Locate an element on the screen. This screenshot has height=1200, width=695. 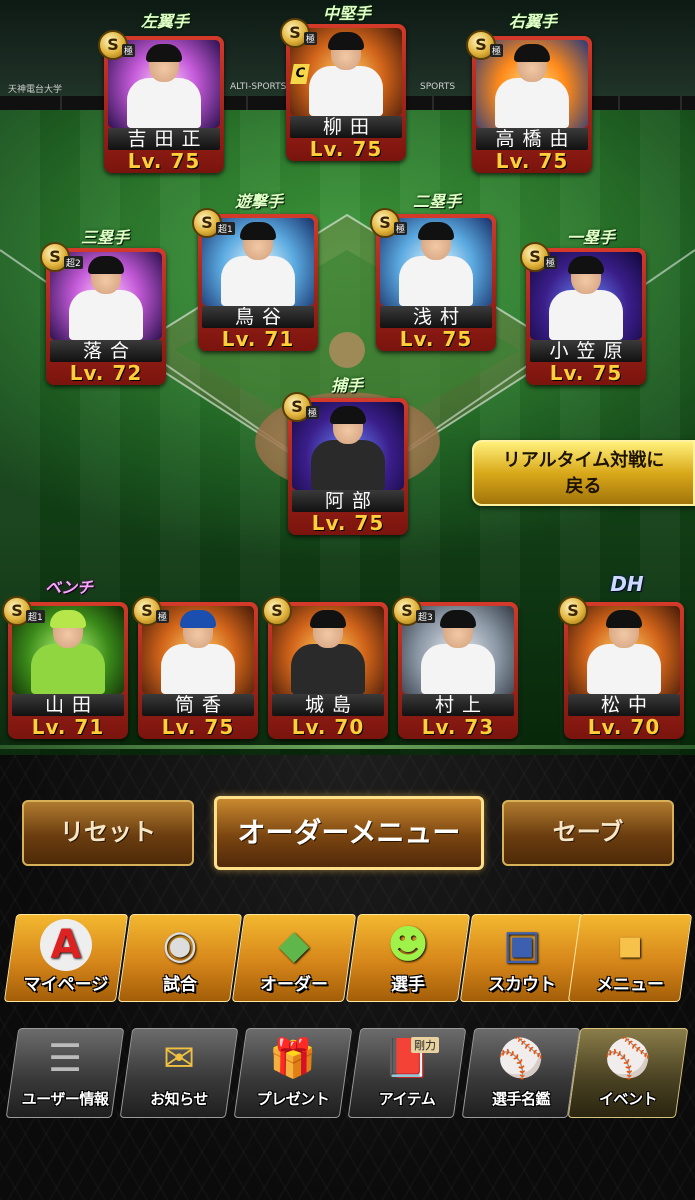
player-name: 落合 is located at coordinates (106, 351).